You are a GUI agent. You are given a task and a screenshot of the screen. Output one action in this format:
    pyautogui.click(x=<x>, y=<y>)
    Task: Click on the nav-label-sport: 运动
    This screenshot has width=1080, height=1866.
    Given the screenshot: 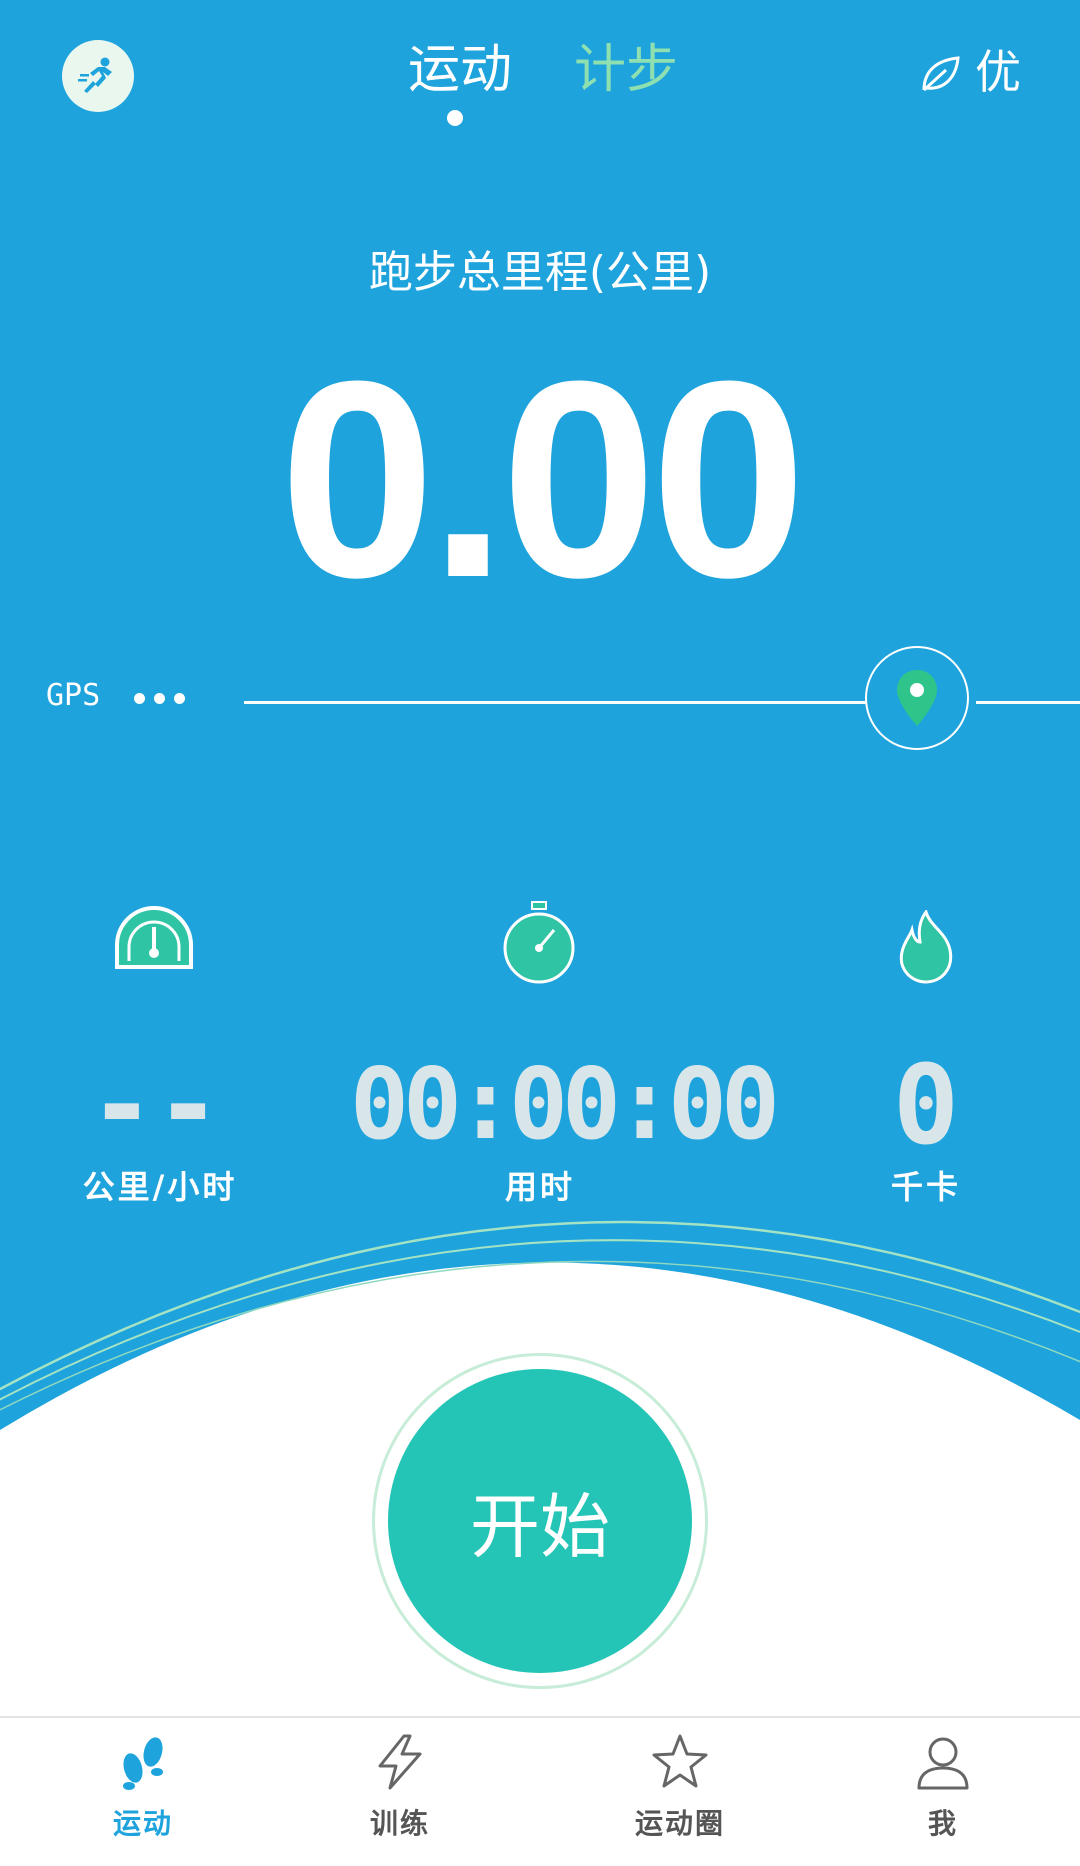 What is the action you would take?
    pyautogui.click(x=142, y=1823)
    